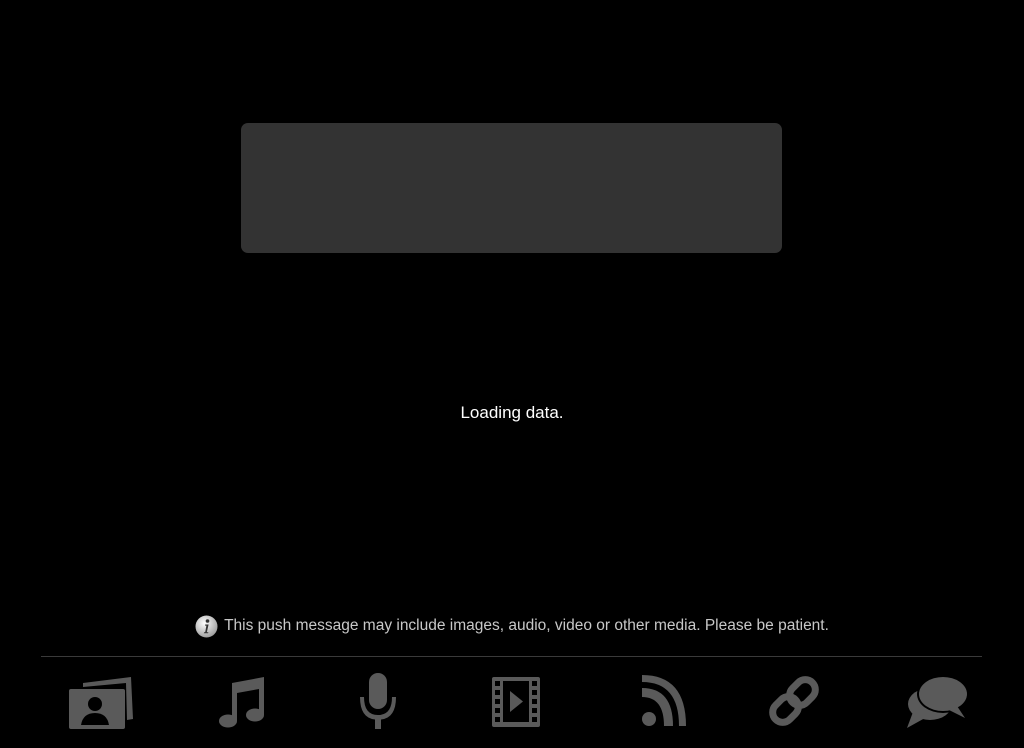  I want to click on tab-photos, so click(100, 701).